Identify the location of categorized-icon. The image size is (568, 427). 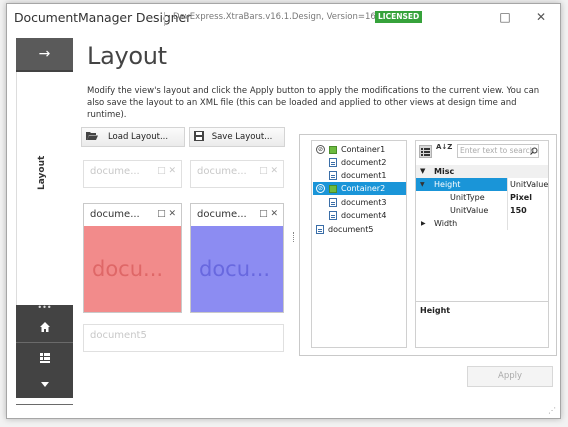
(425, 152).